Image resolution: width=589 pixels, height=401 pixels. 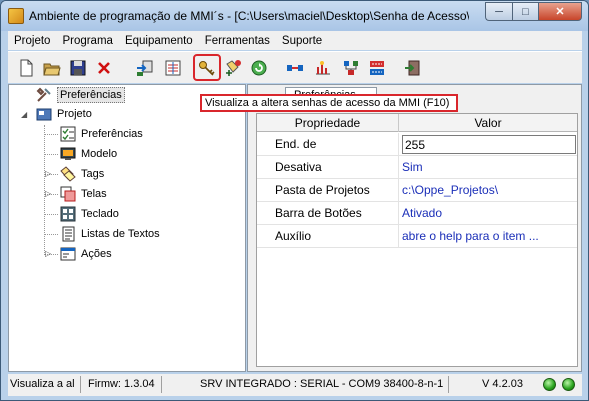 I want to click on tree-preferences-root: Preferências, so click(x=80, y=95).